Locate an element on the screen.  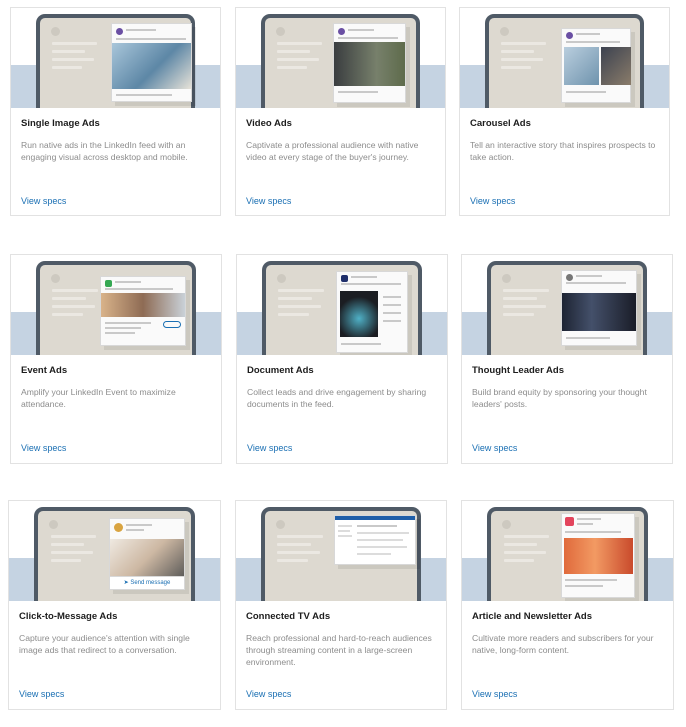
card-title: Connected TV Ads is located at coordinates (288, 616).